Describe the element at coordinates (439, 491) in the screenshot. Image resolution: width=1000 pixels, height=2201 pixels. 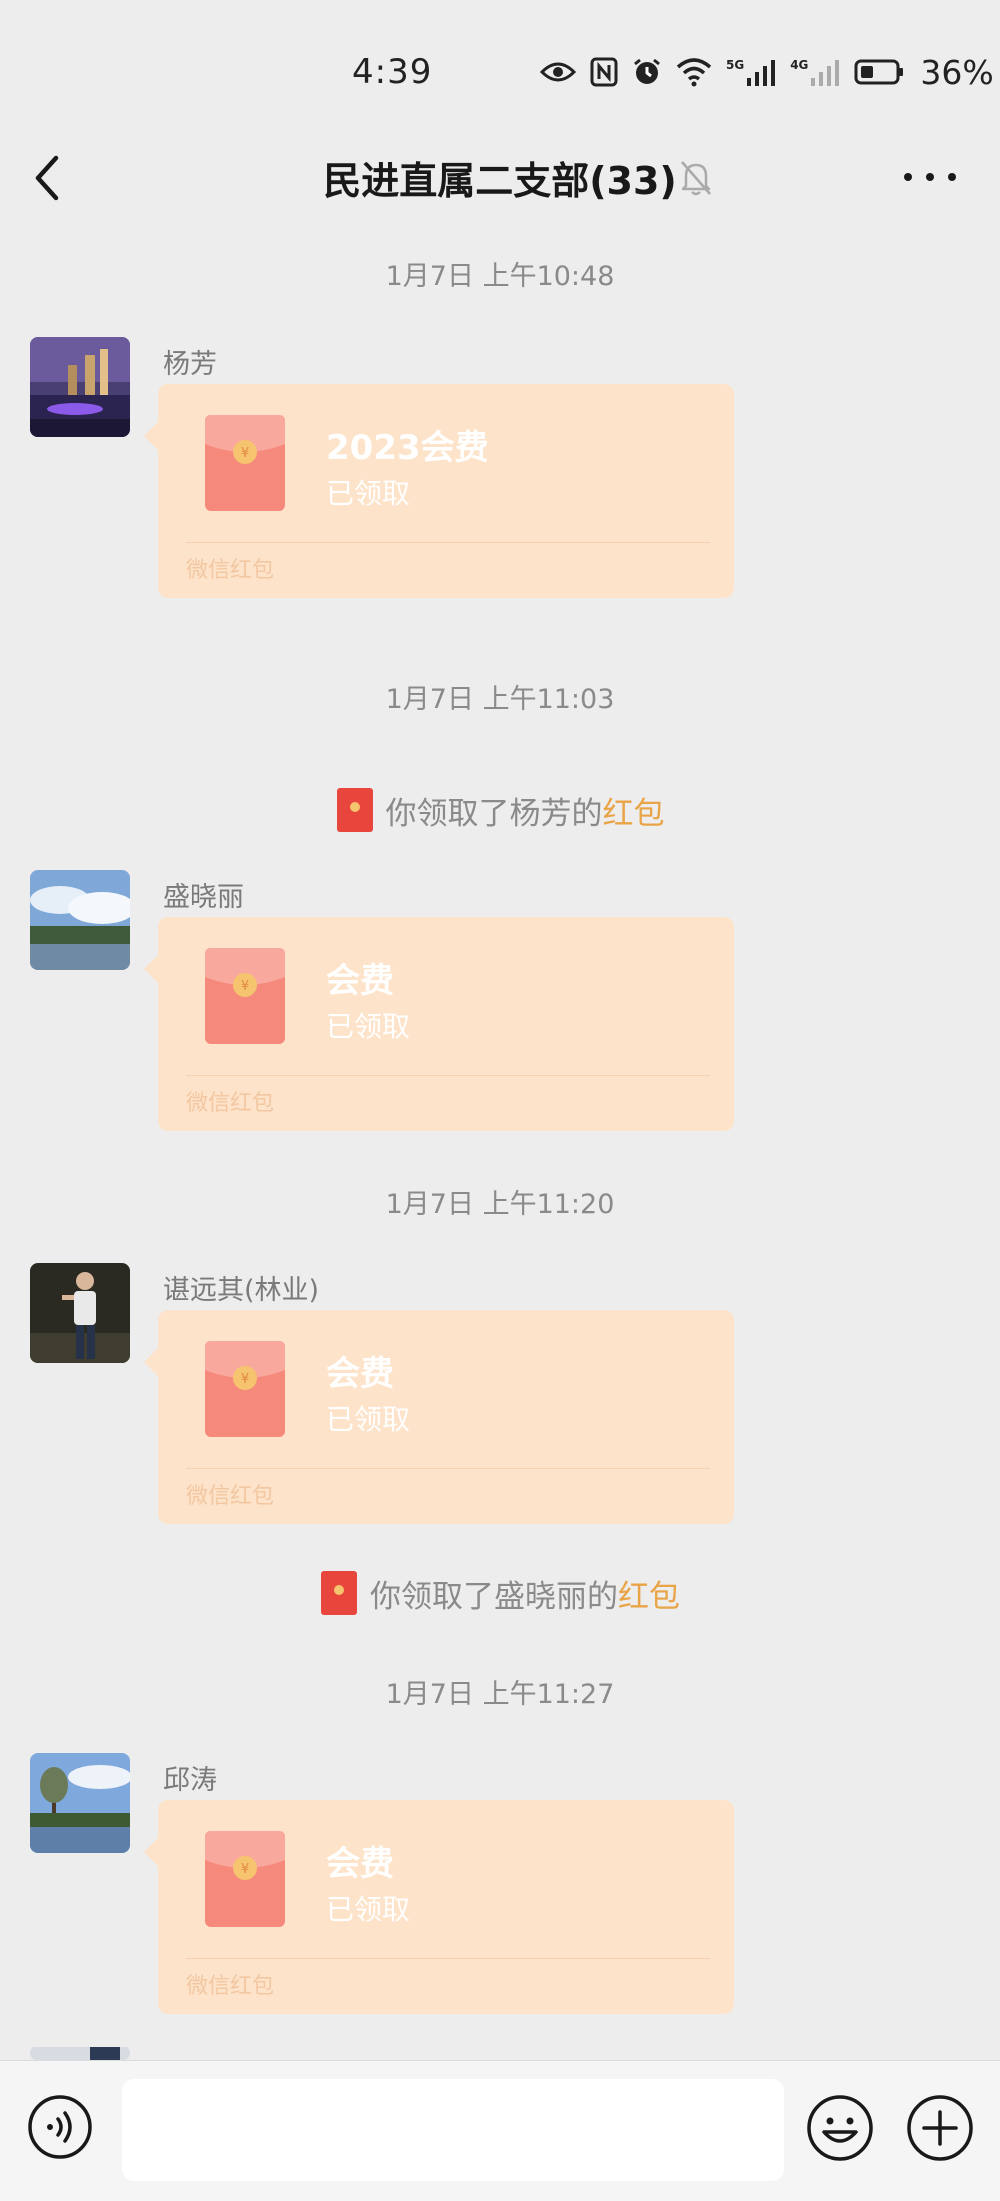
I see `red-packet-bubble: ¥ 2023会费 已领取 微信红包` at that location.